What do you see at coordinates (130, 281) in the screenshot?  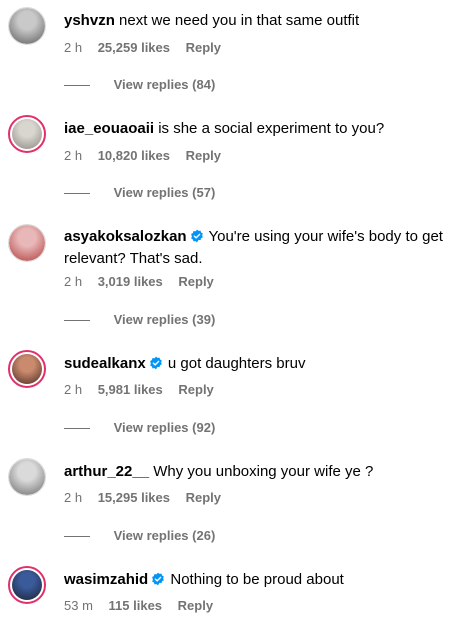 I see `likes-count: 3,019 likes` at bounding box center [130, 281].